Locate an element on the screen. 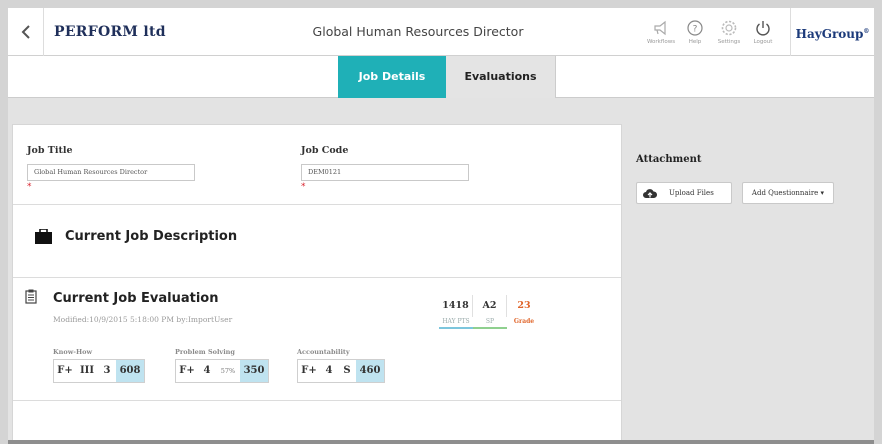 The image size is (882, 444). short-profile: A2 SP is located at coordinates (490, 312).